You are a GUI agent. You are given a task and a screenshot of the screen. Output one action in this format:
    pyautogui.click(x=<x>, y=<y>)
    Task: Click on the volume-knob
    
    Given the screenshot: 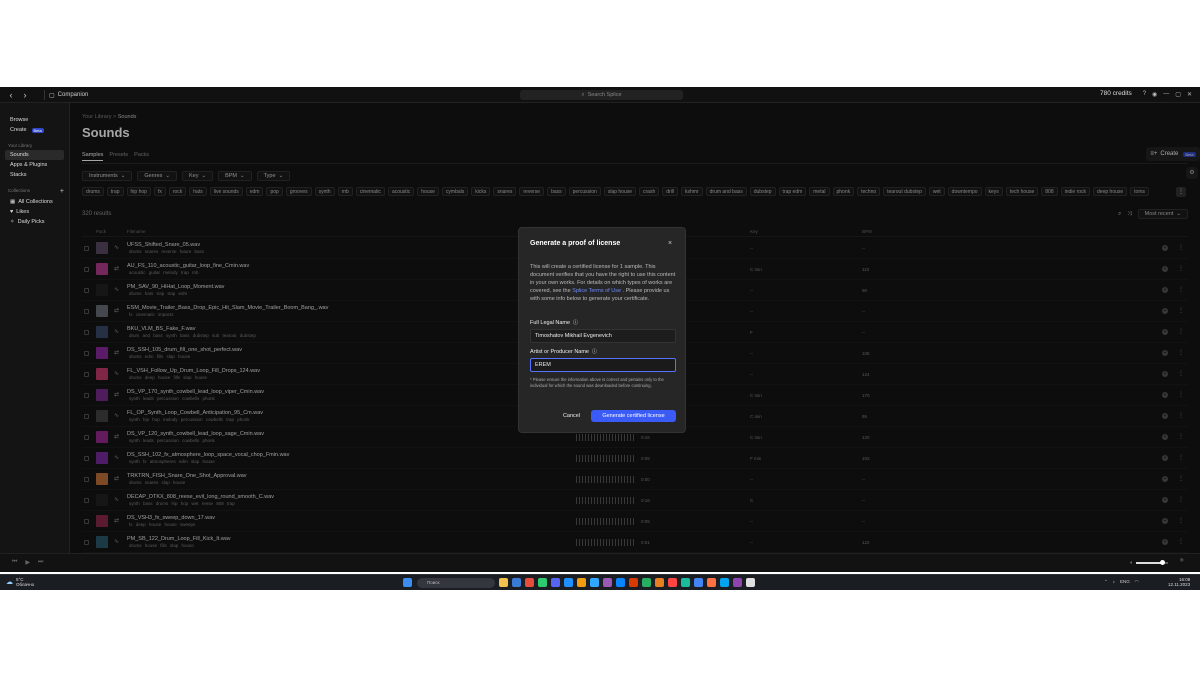 What is the action you would take?
    pyautogui.click(x=1162, y=562)
    